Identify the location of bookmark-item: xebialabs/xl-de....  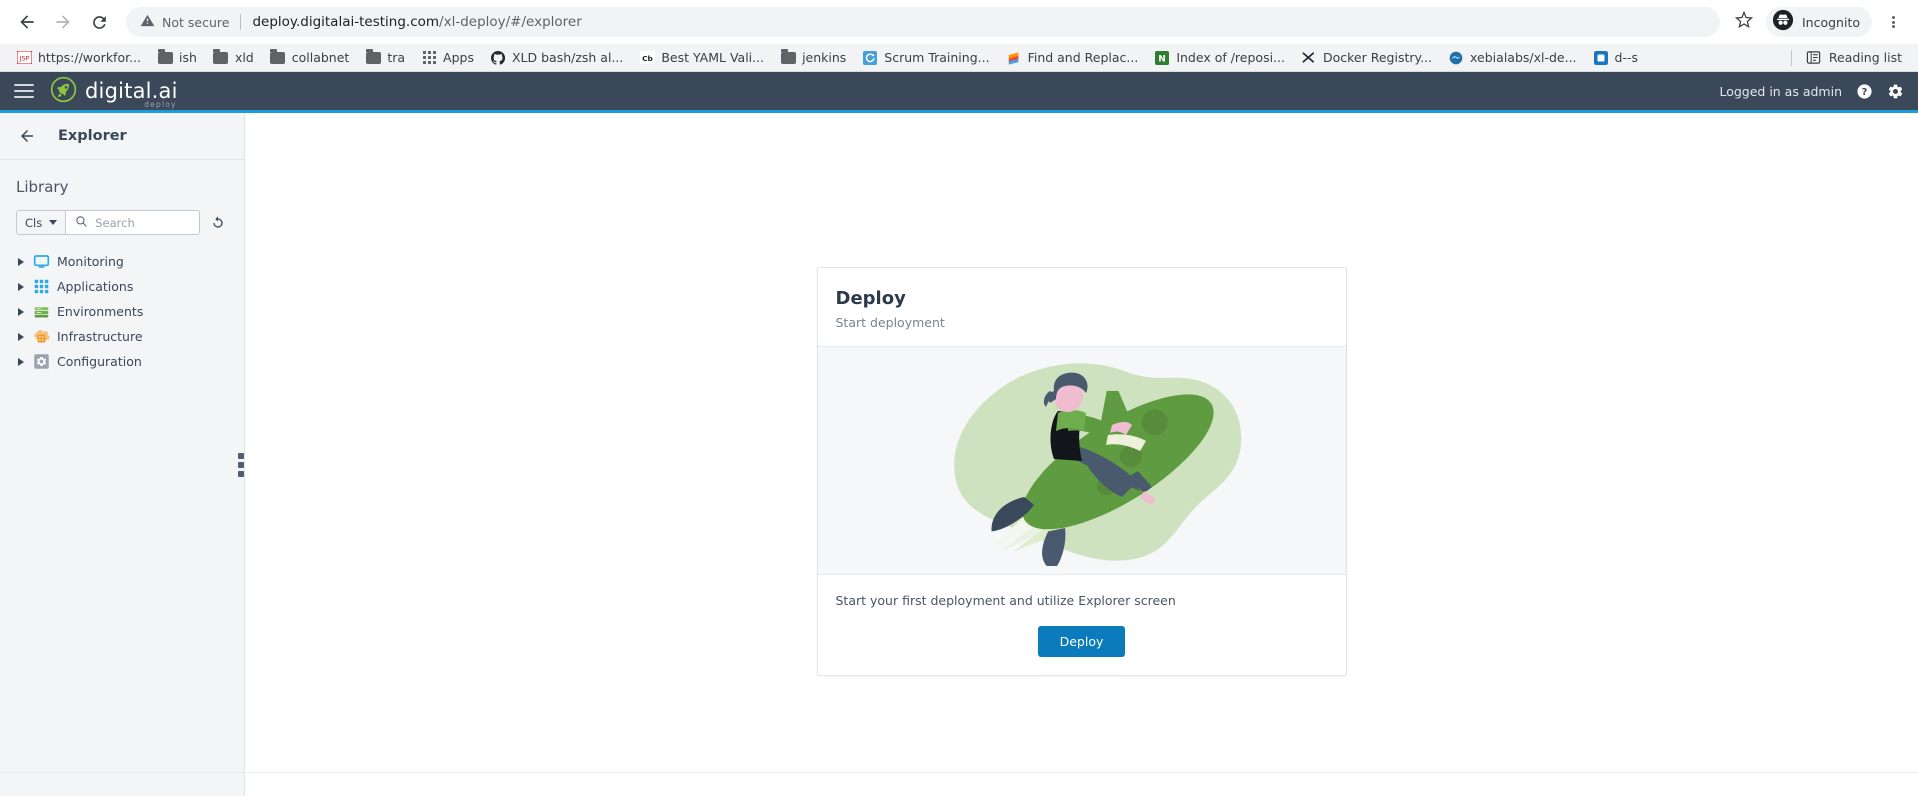
(1512, 58).